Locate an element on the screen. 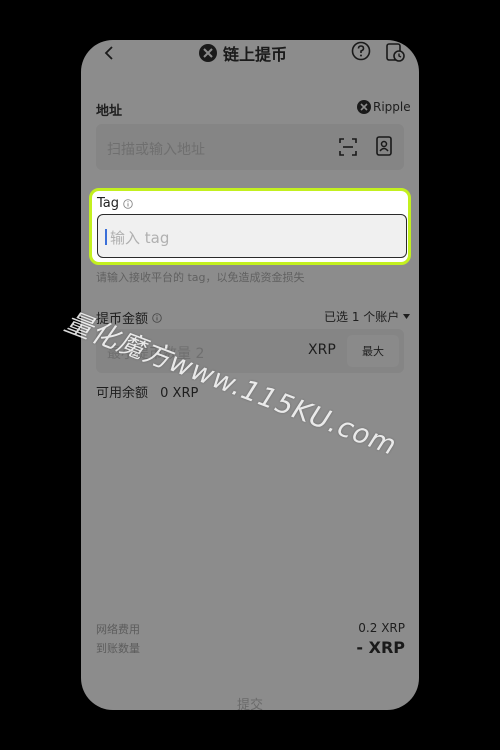 The height and width of the screenshot is (750, 500). tag-label-group: Tag is located at coordinates (115, 203).